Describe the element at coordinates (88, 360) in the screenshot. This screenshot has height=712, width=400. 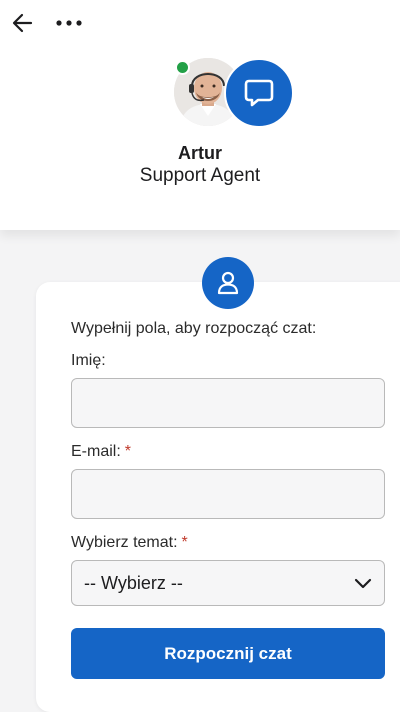
I see `name-label: Imię:` at that location.